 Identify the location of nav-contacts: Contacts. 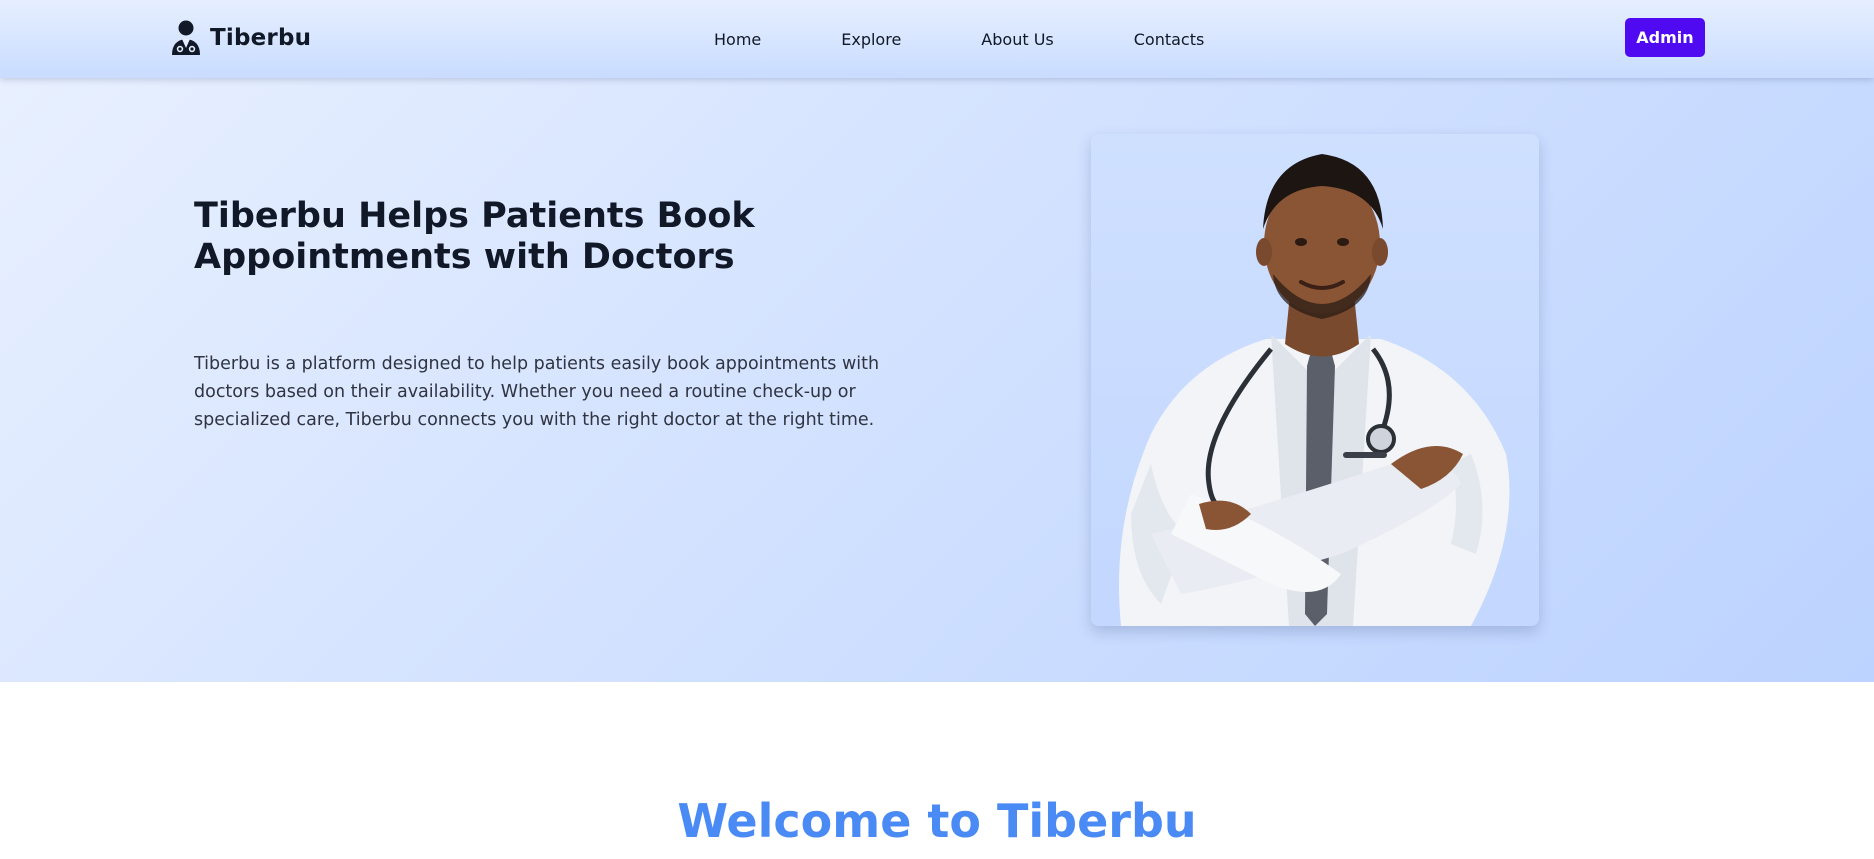
(1169, 39).